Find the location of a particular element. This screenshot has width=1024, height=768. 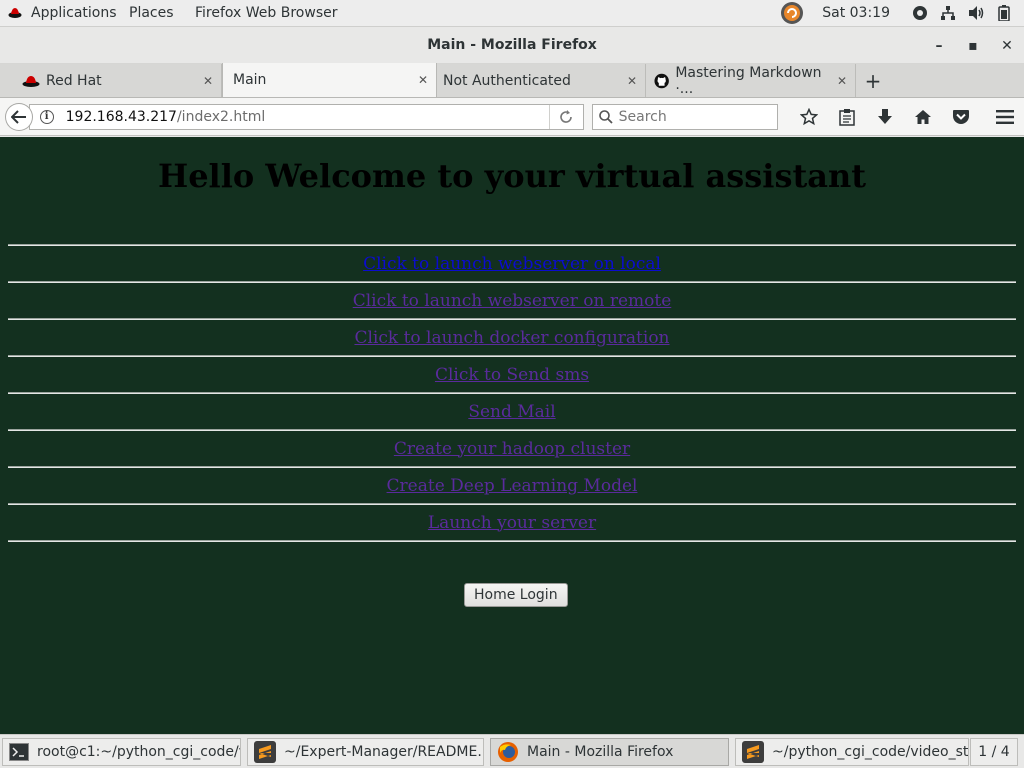

minimize-button: – is located at coordinates (939, 46).